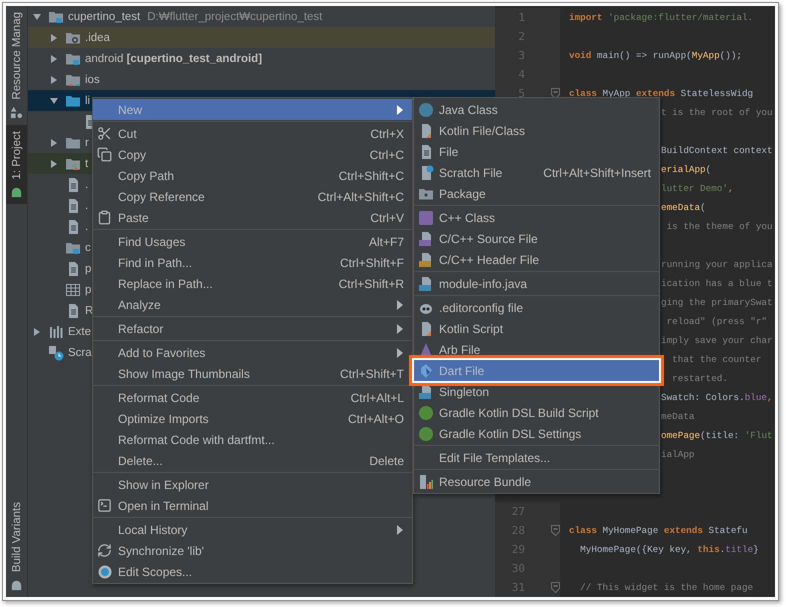 Image resolution: width=786 pixels, height=607 pixels. What do you see at coordinates (716, 359) in the screenshot?
I see `code-line: that the counter` at bounding box center [716, 359].